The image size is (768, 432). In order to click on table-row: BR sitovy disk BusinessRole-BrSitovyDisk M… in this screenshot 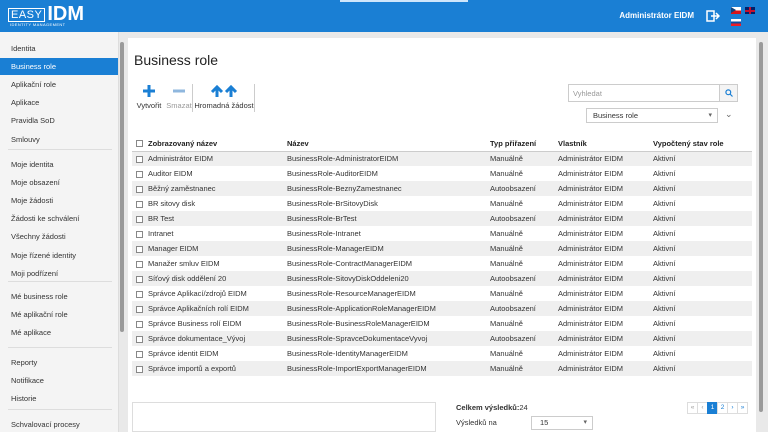, I will do `click(442, 203)`.